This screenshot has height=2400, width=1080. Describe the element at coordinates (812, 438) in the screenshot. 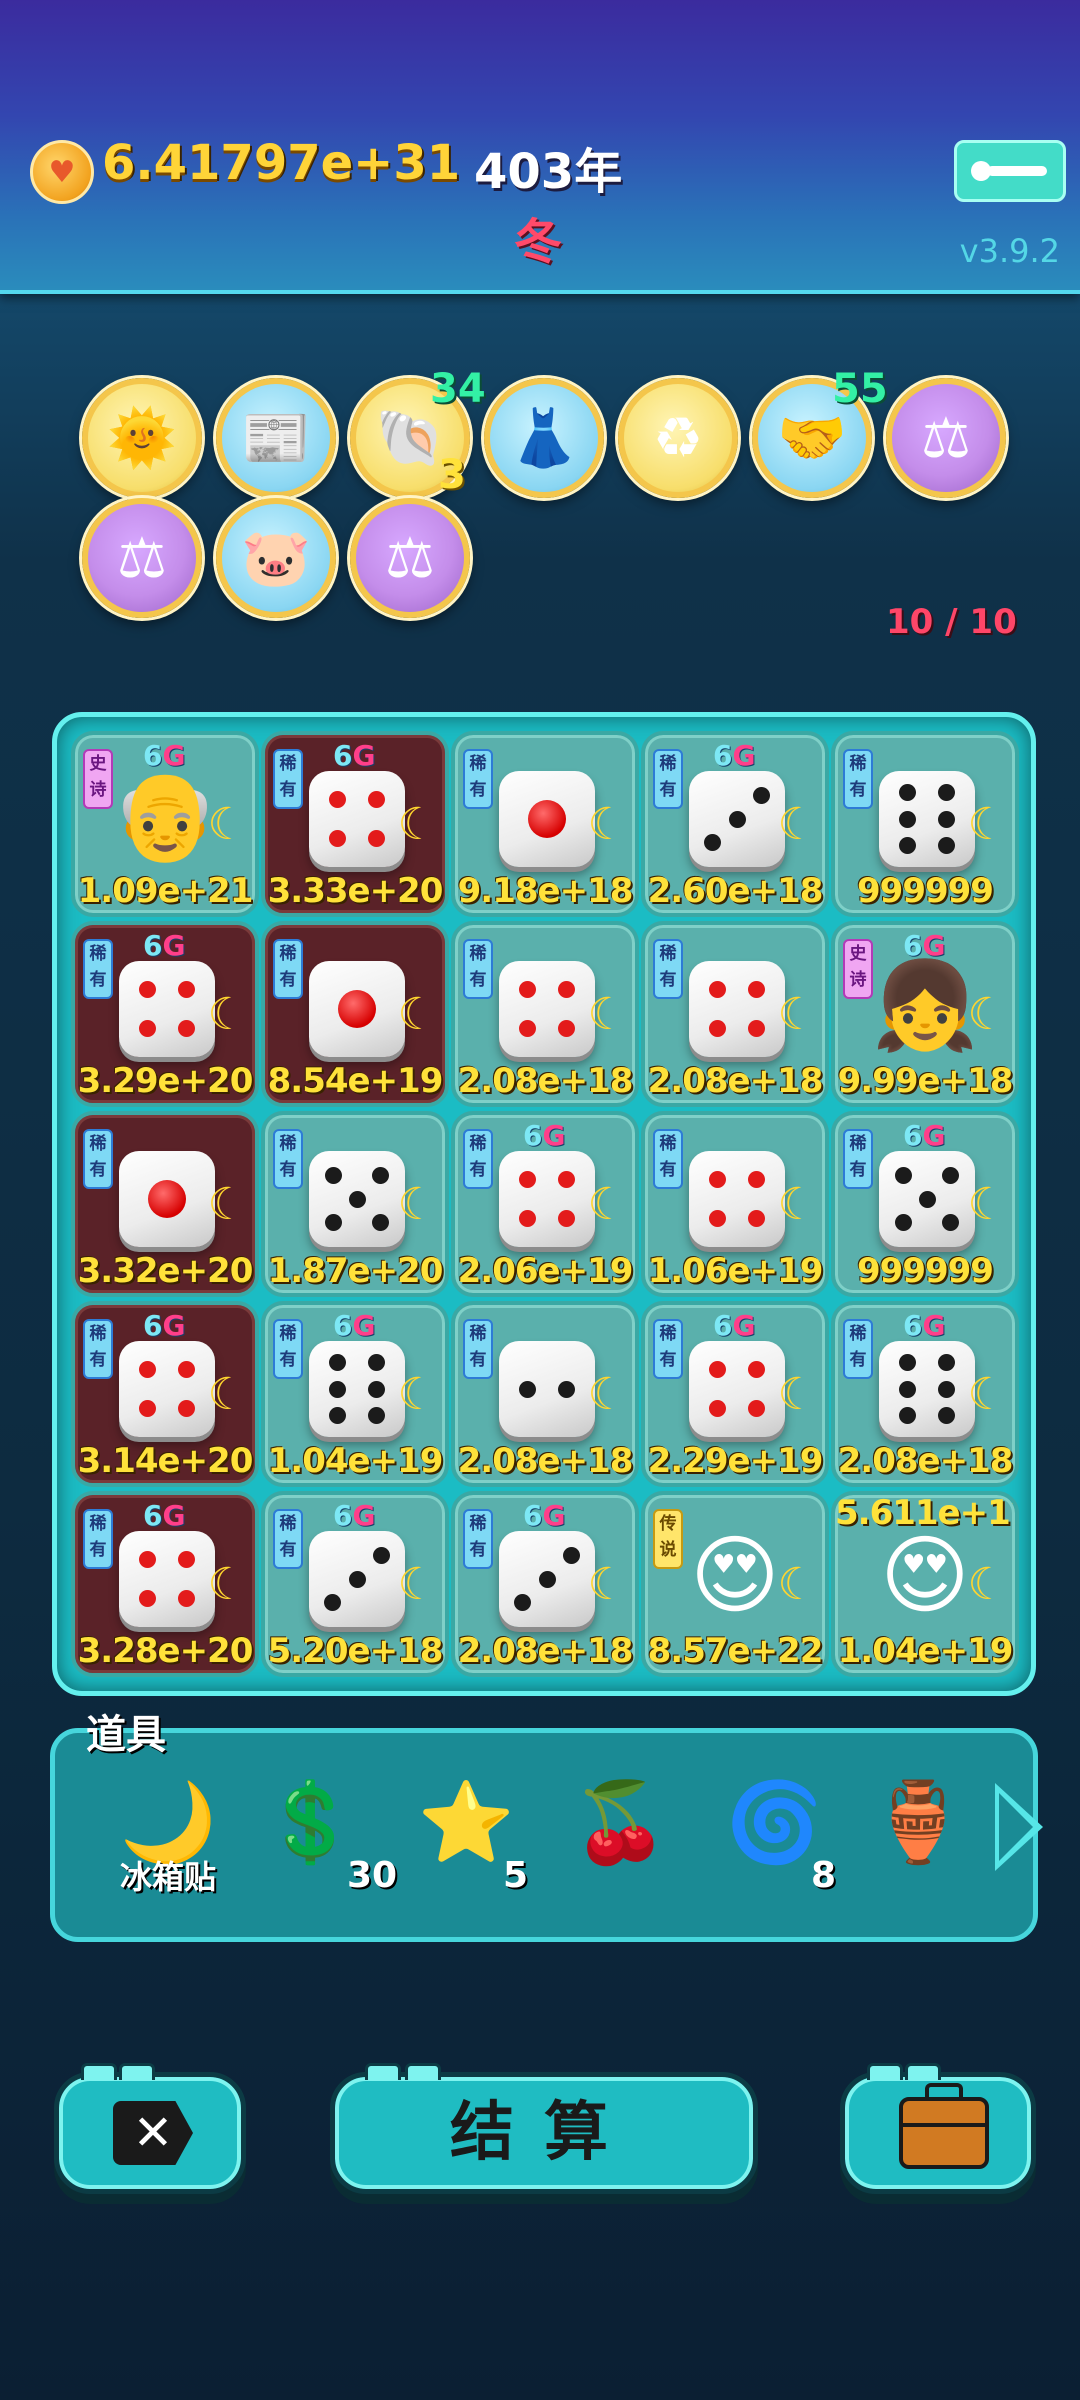

I see `handshake-icon-glyph: 🤝` at that location.